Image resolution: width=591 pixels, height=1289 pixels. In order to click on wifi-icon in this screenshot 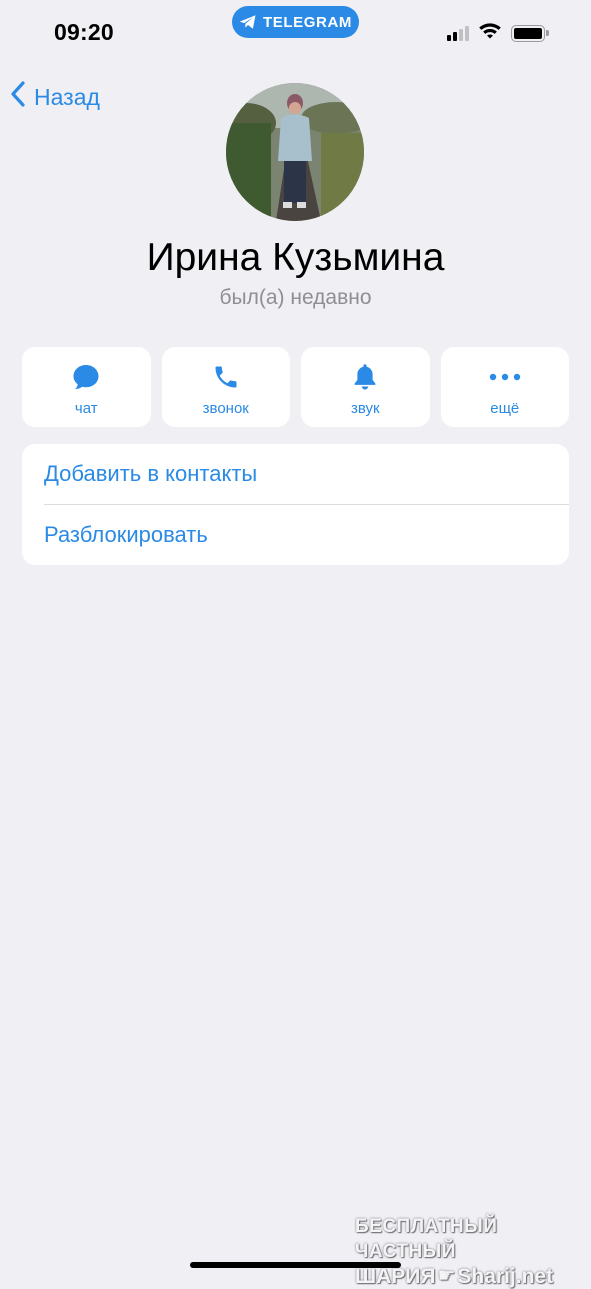, I will do `click(490, 33)`.